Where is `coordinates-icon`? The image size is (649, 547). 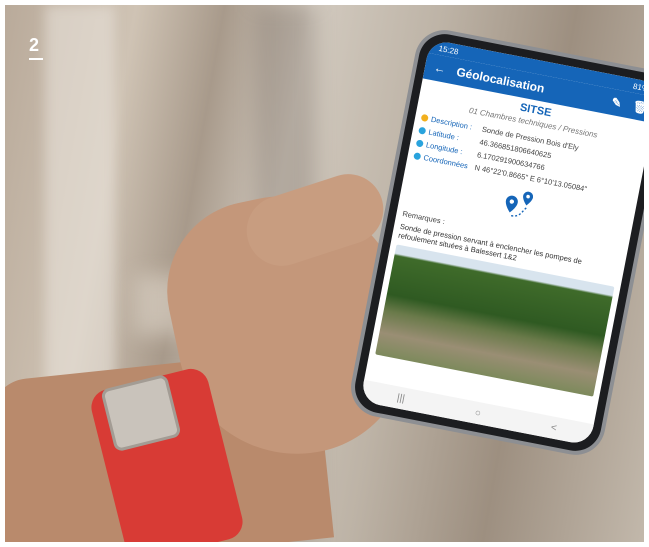 coordinates-icon is located at coordinates (417, 156).